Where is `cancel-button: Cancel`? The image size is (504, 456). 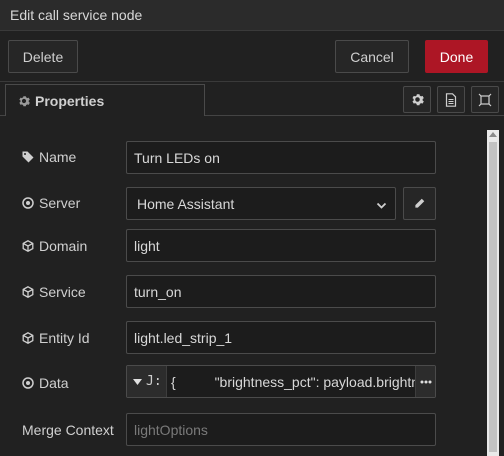 cancel-button: Cancel is located at coordinates (372, 56).